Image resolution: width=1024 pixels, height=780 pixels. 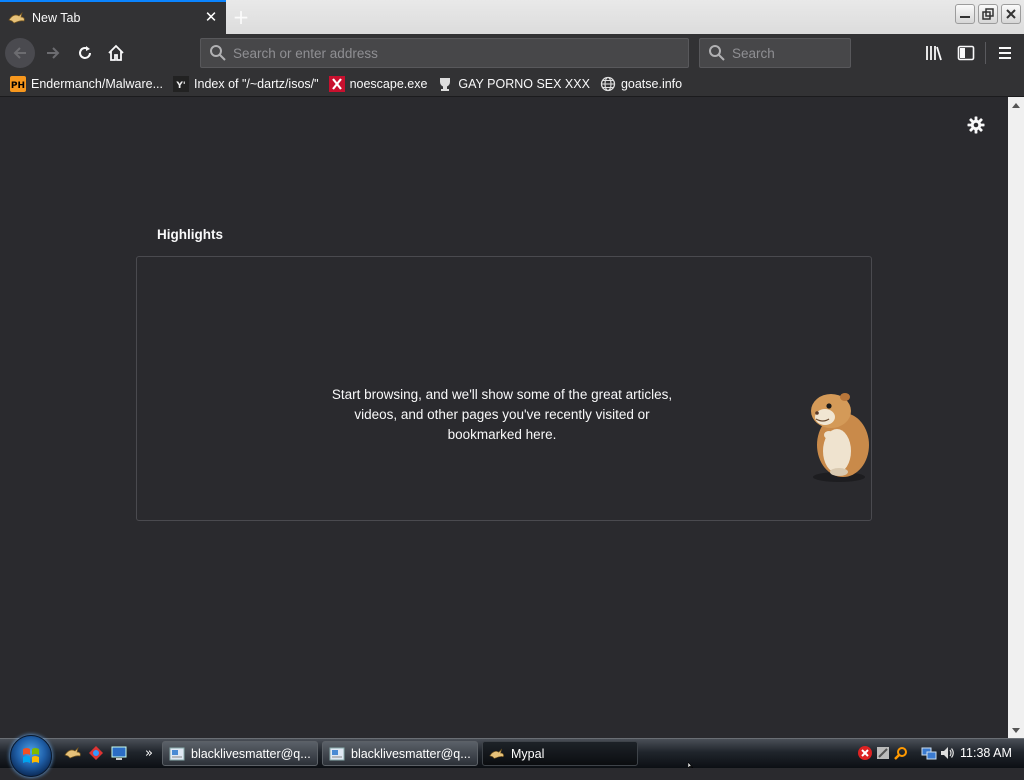 I want to click on svg-text: Y', so click(x=180, y=86).